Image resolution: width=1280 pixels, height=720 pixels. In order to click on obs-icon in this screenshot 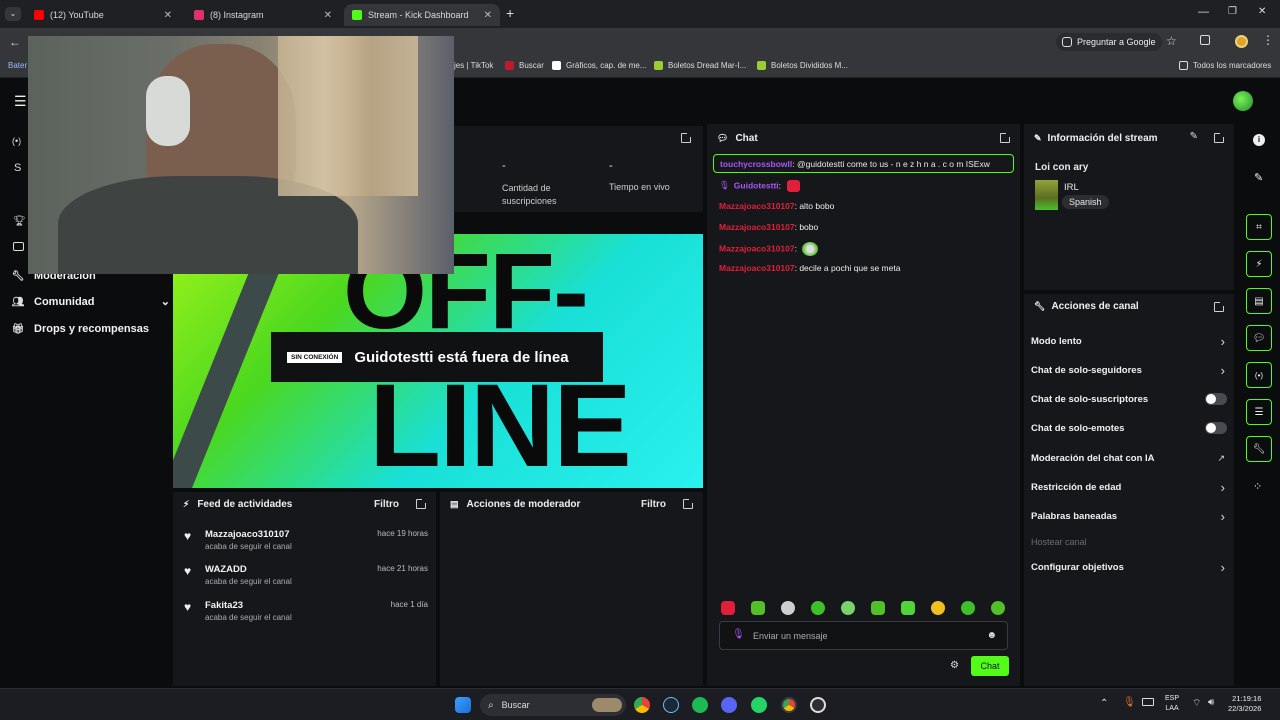, I will do `click(818, 705)`.